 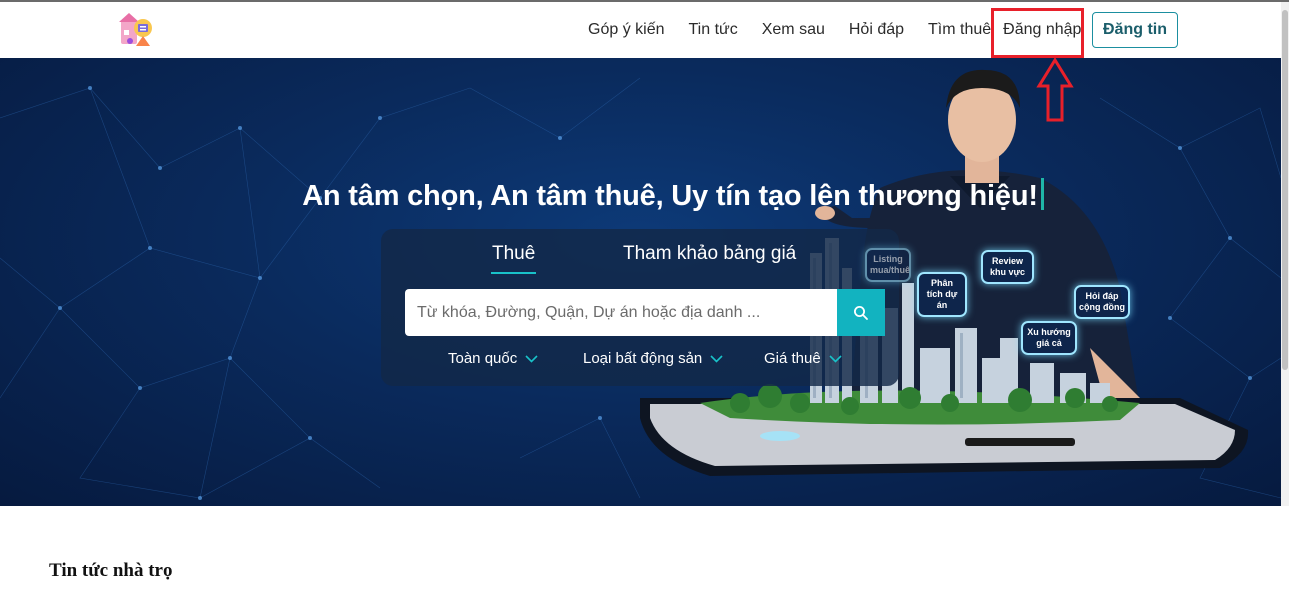 I want to click on scrollbar, so click(x=1285, y=254).